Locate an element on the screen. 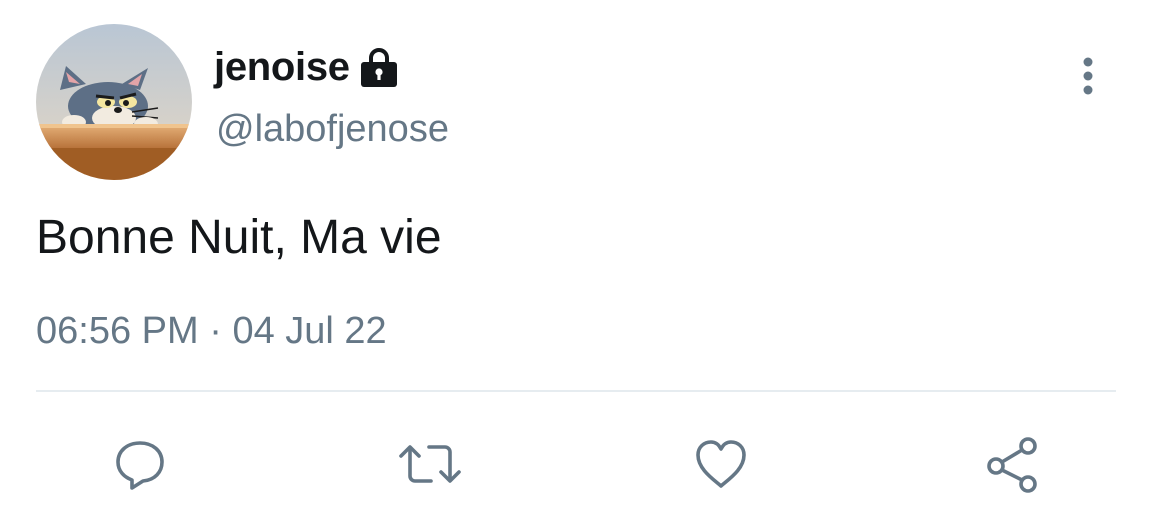 This screenshot has width=1152, height=532. display-name: jenoise is located at coordinates (282, 67).